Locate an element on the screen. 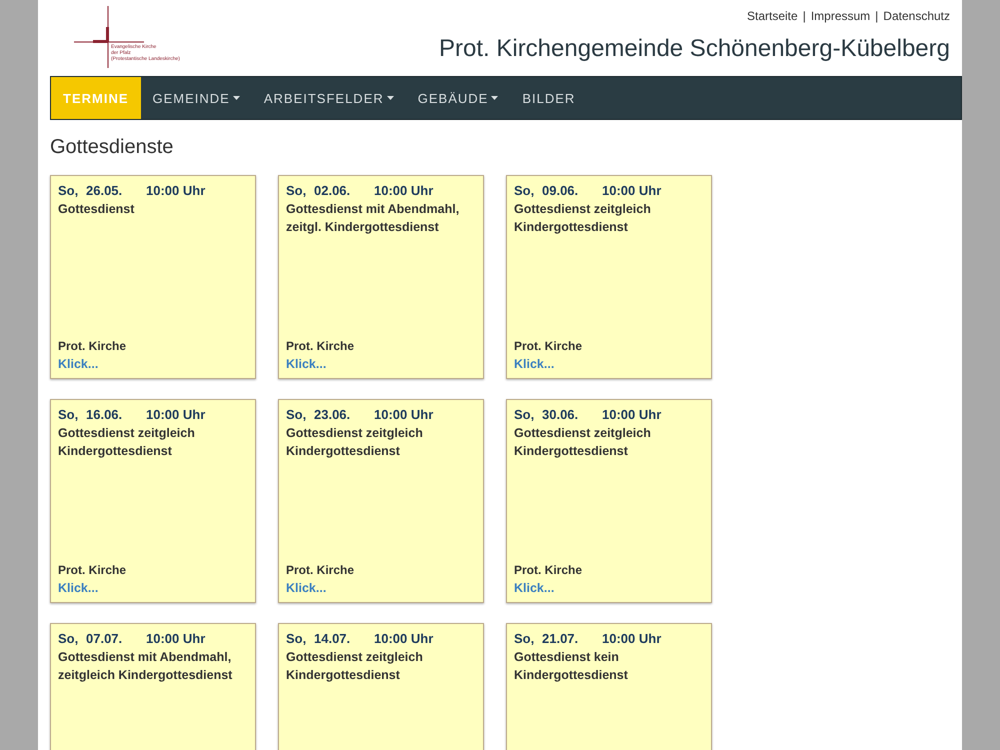 The height and width of the screenshot is (750, 1000). top-link: Impressum is located at coordinates (840, 16).